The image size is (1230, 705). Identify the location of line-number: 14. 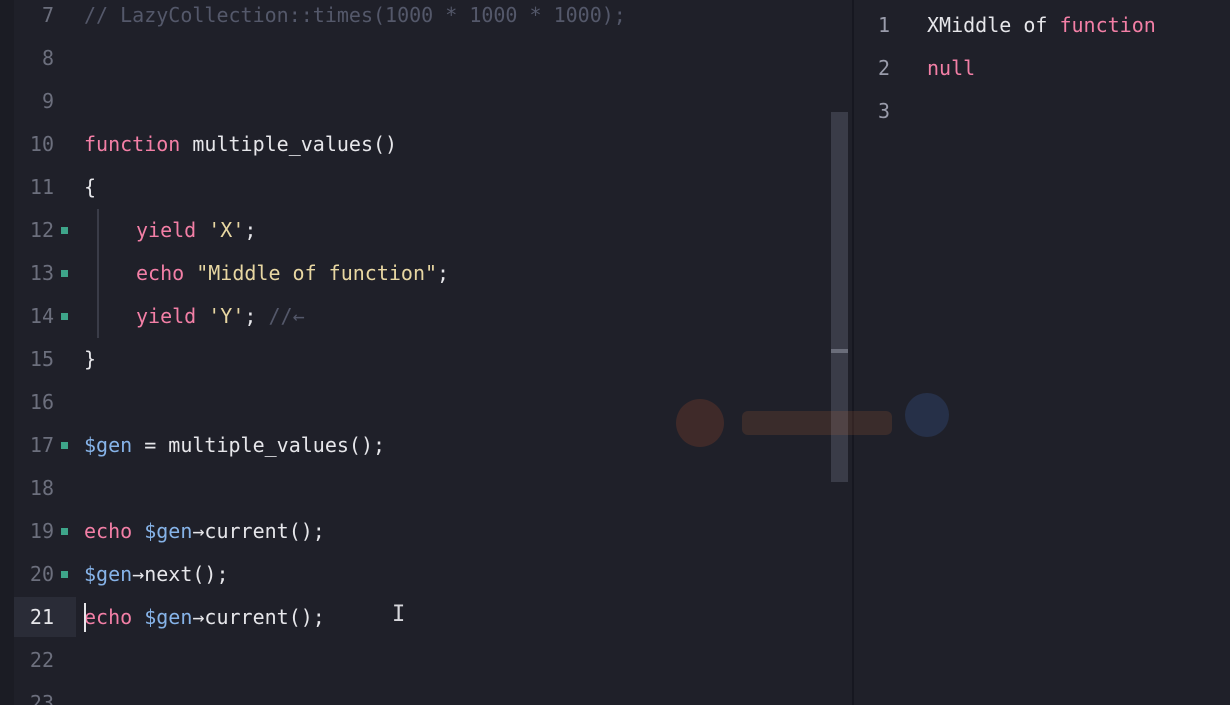
(41, 316).